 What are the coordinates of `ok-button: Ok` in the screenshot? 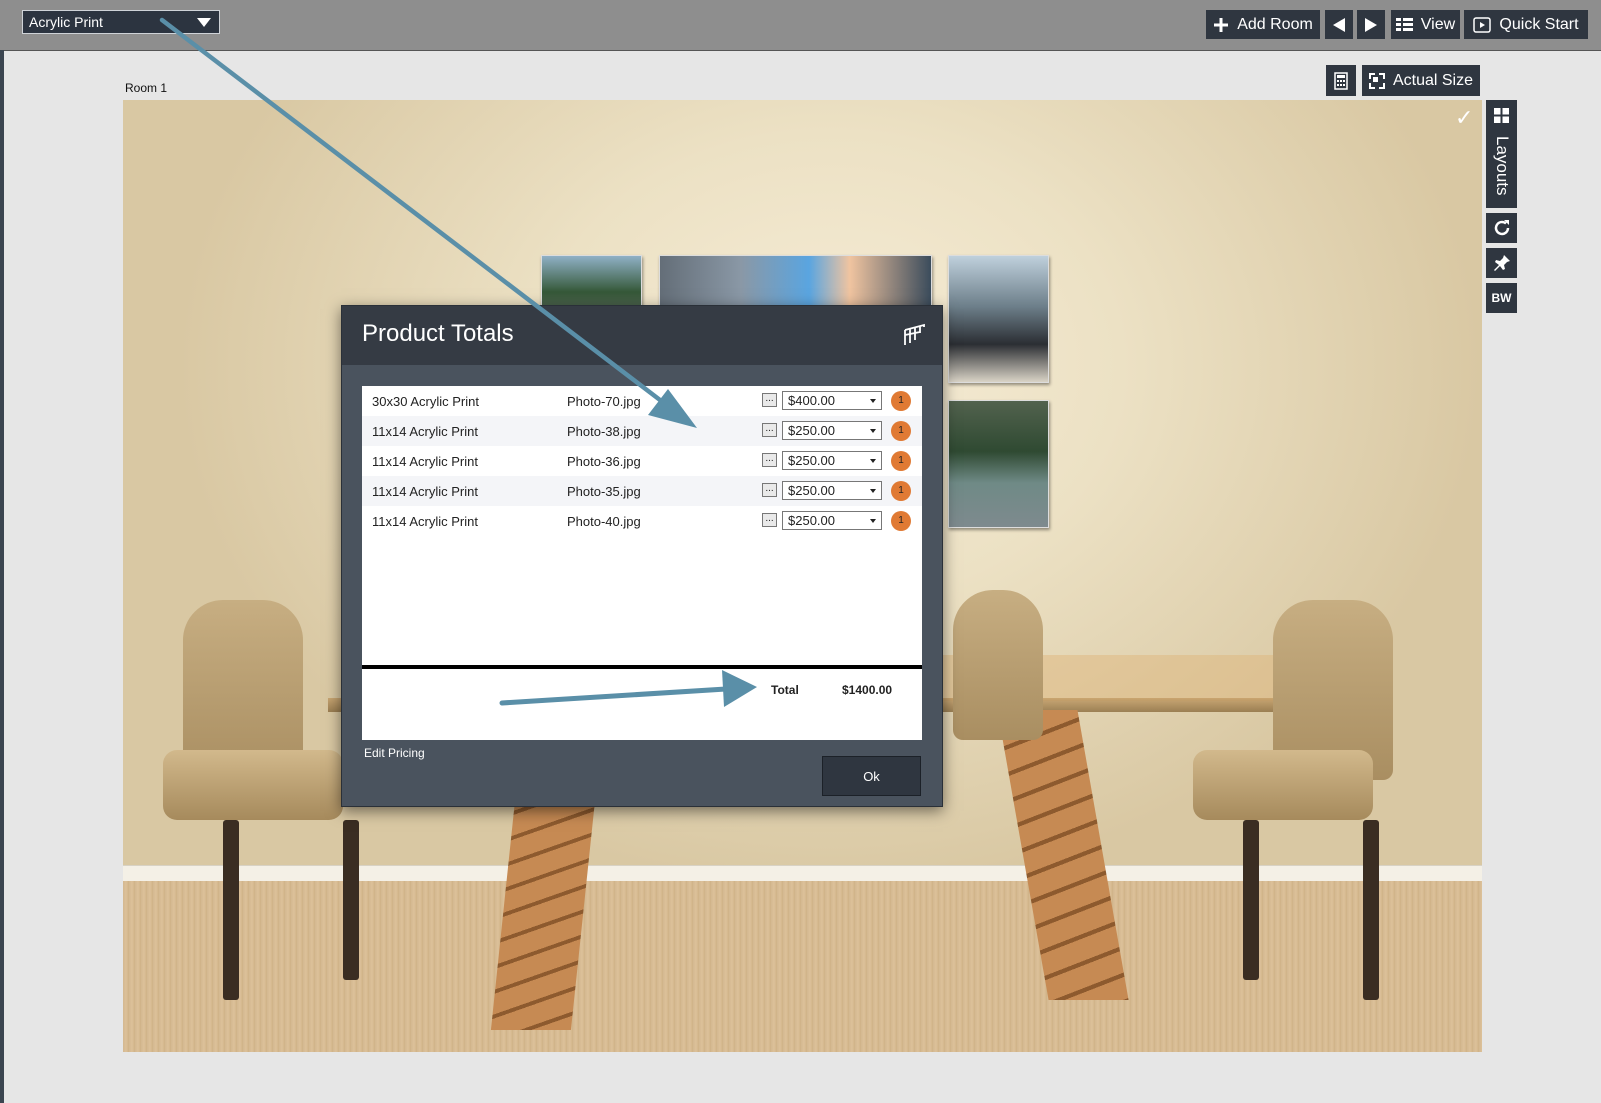 It's located at (871, 776).